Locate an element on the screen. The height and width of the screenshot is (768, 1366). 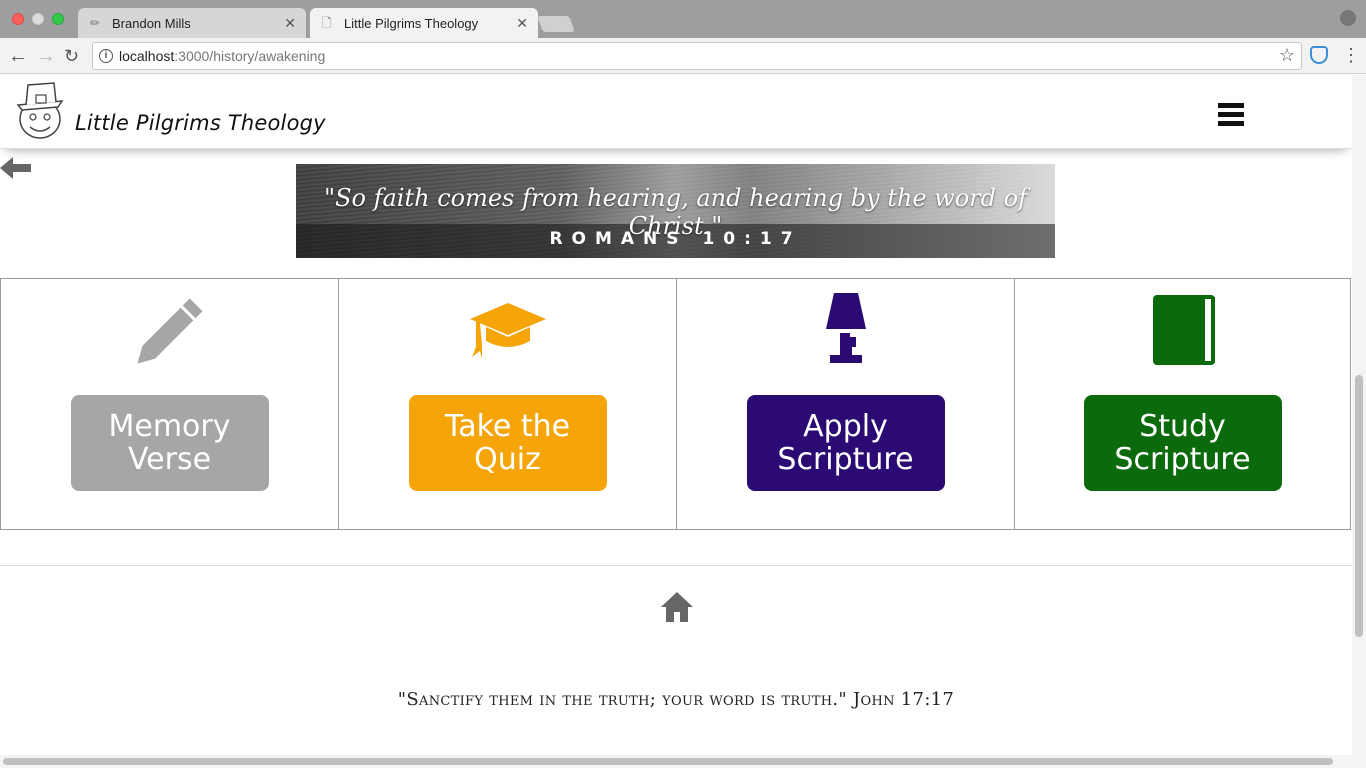
footer-divider is located at coordinates (676, 565).